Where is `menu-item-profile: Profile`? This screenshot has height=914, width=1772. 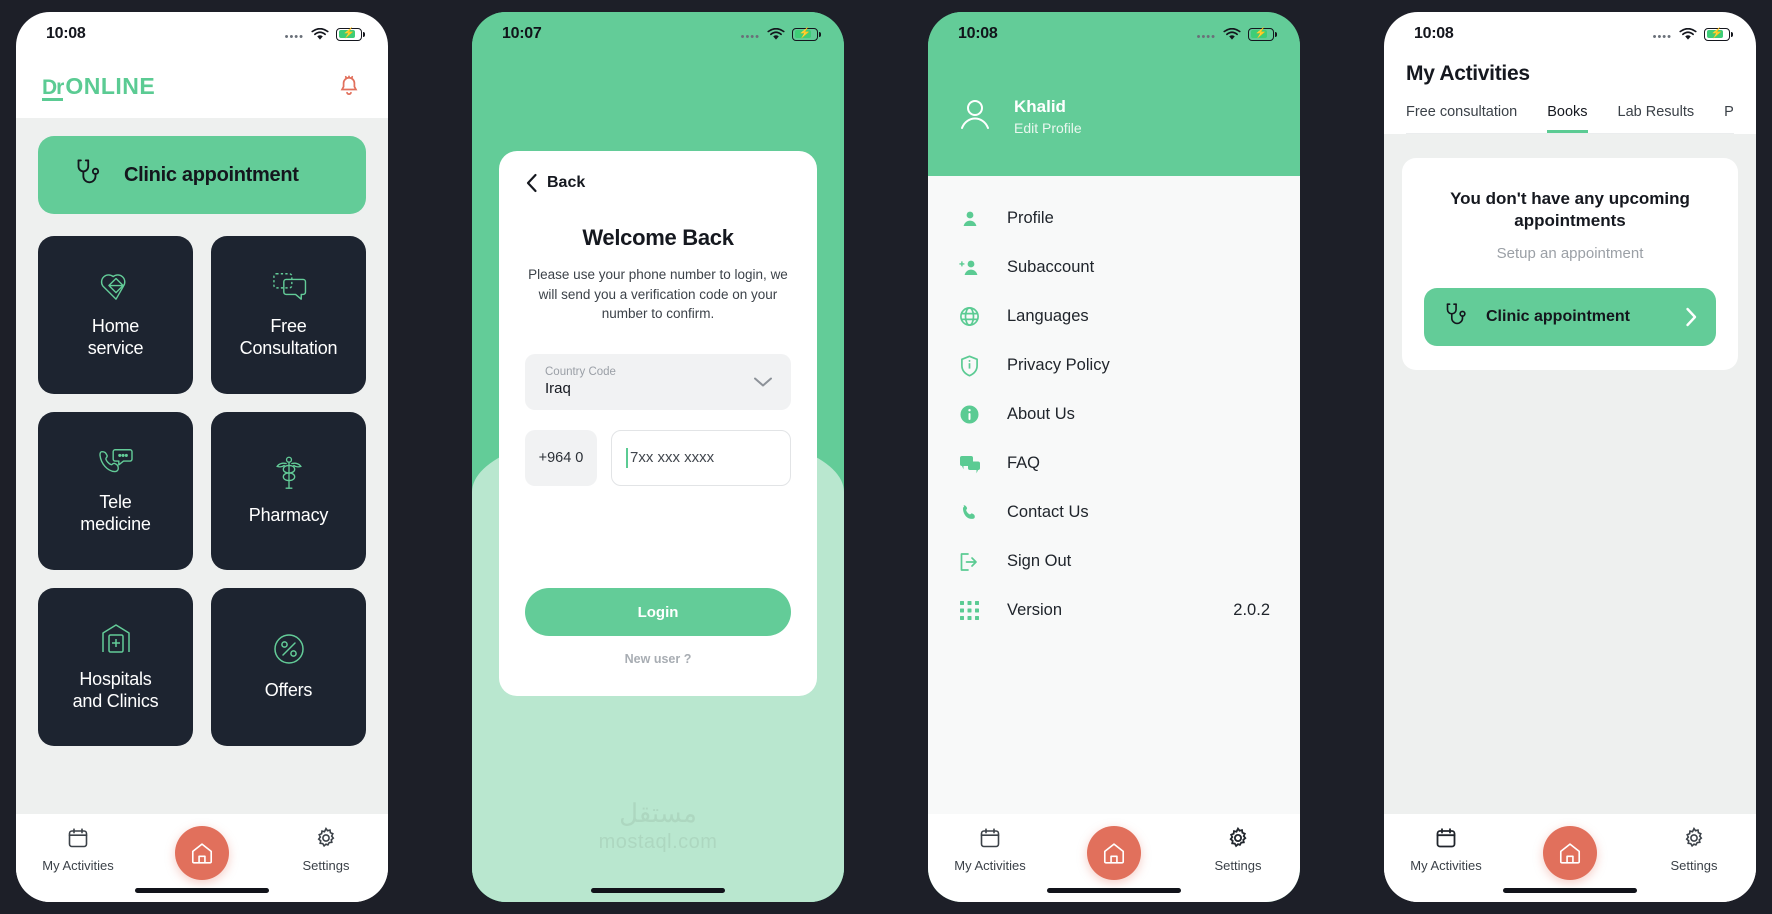
menu-item-profile: Profile is located at coordinates (1114, 218).